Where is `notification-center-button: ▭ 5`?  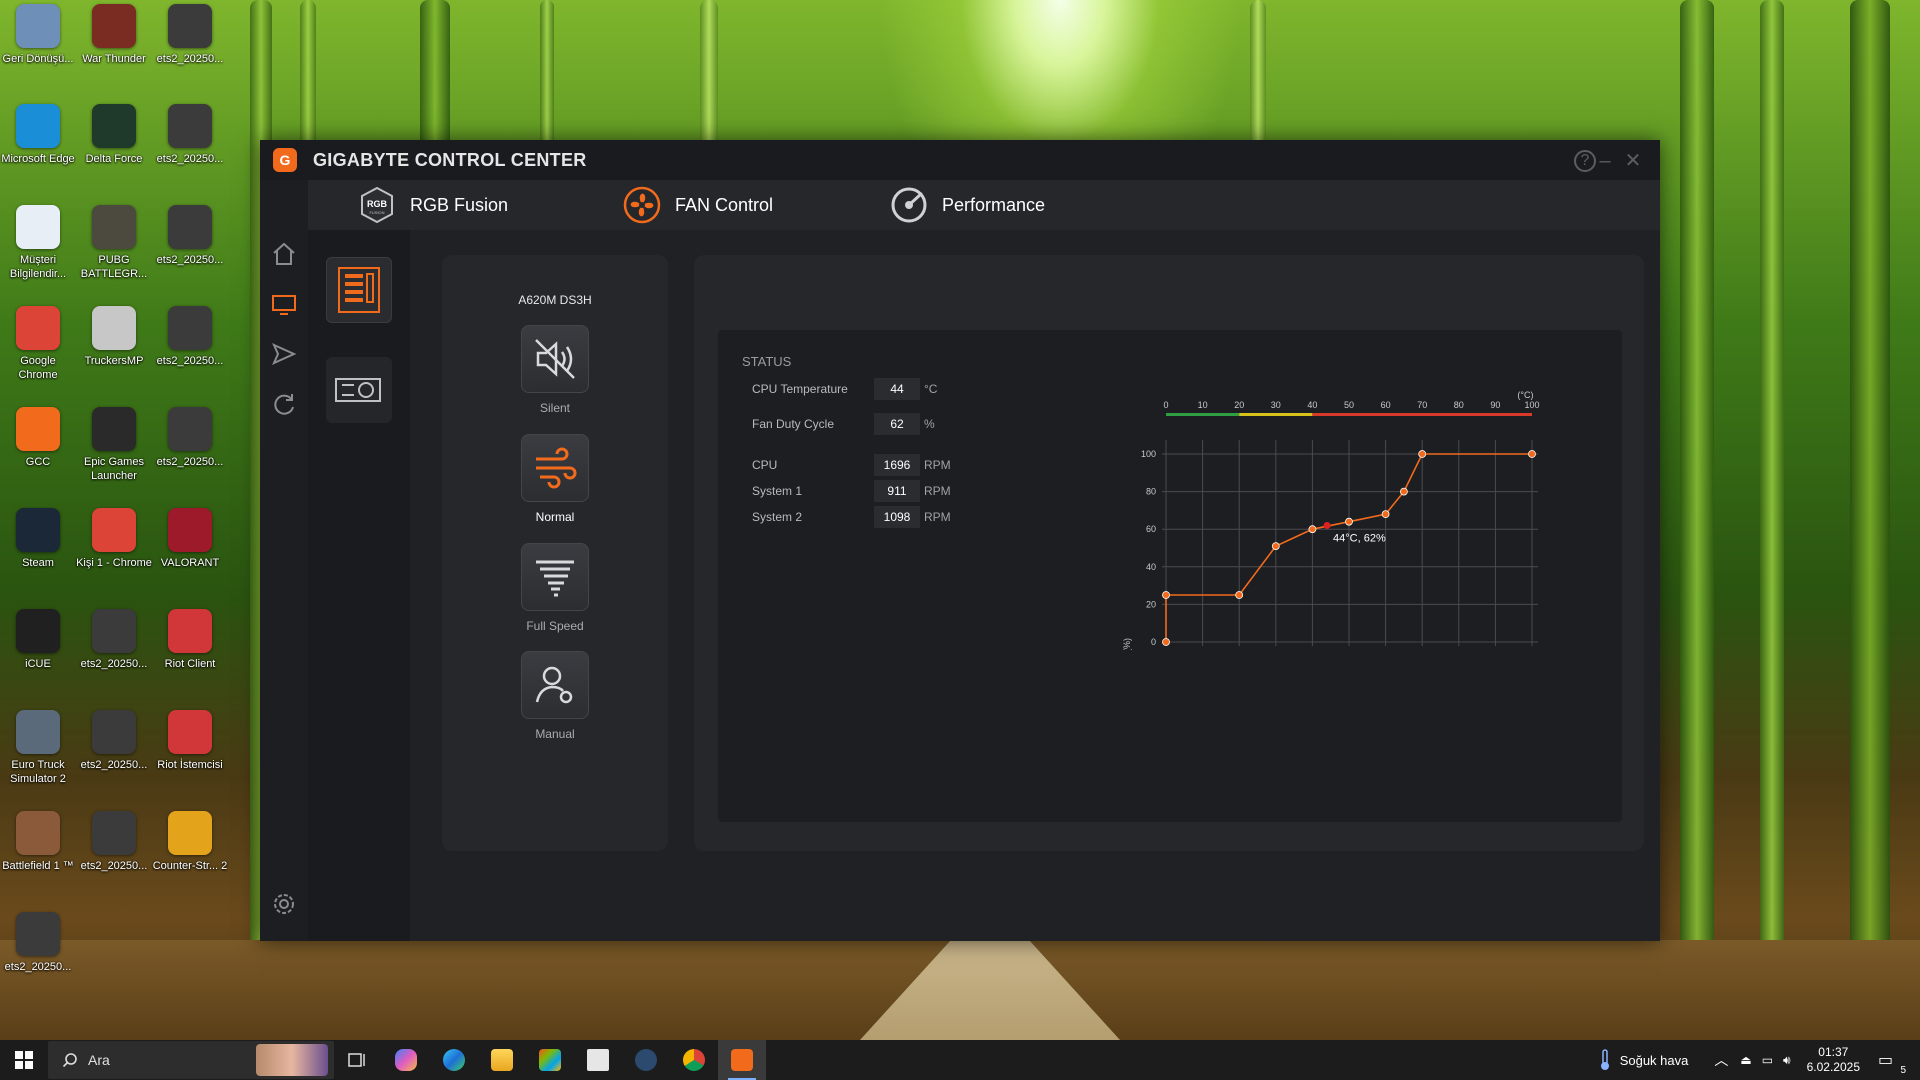
notification-center-button: ▭ 5 is located at coordinates (1893, 1063).